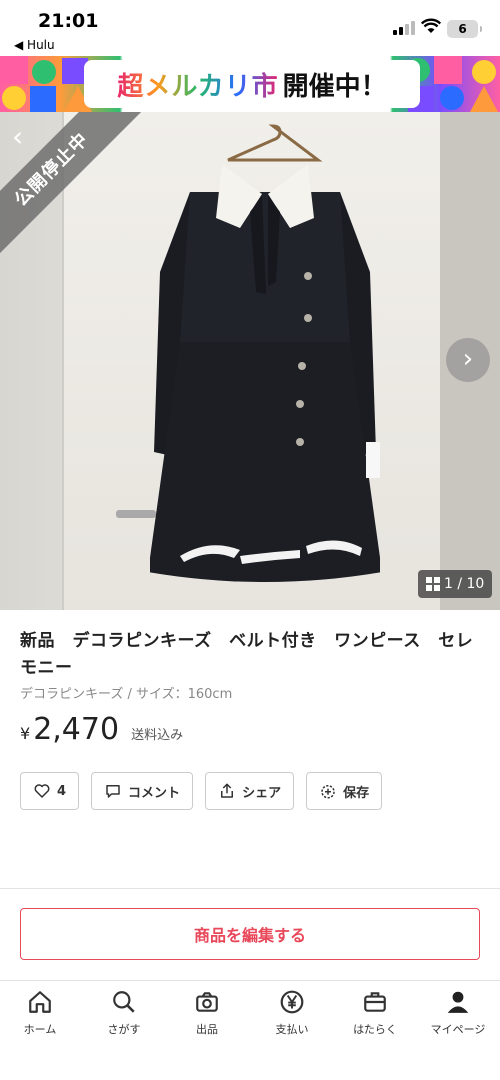  What do you see at coordinates (17, 136) in the screenshot?
I see `back-chevron-icon: ‹` at bounding box center [17, 136].